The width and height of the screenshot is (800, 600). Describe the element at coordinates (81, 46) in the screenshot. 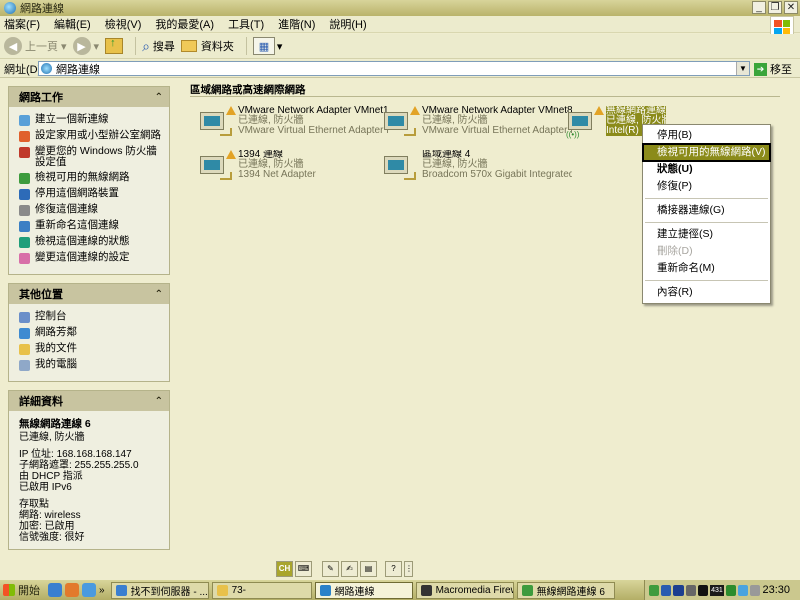

I see `forward-arrow-icon: ▶` at that location.